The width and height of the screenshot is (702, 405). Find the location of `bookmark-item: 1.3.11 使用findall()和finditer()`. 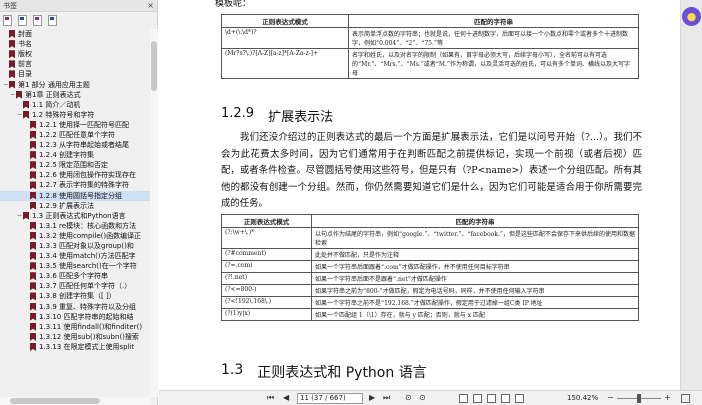

bookmark-item: 1.3.11 使用findall()和finditer() is located at coordinates (75, 327).